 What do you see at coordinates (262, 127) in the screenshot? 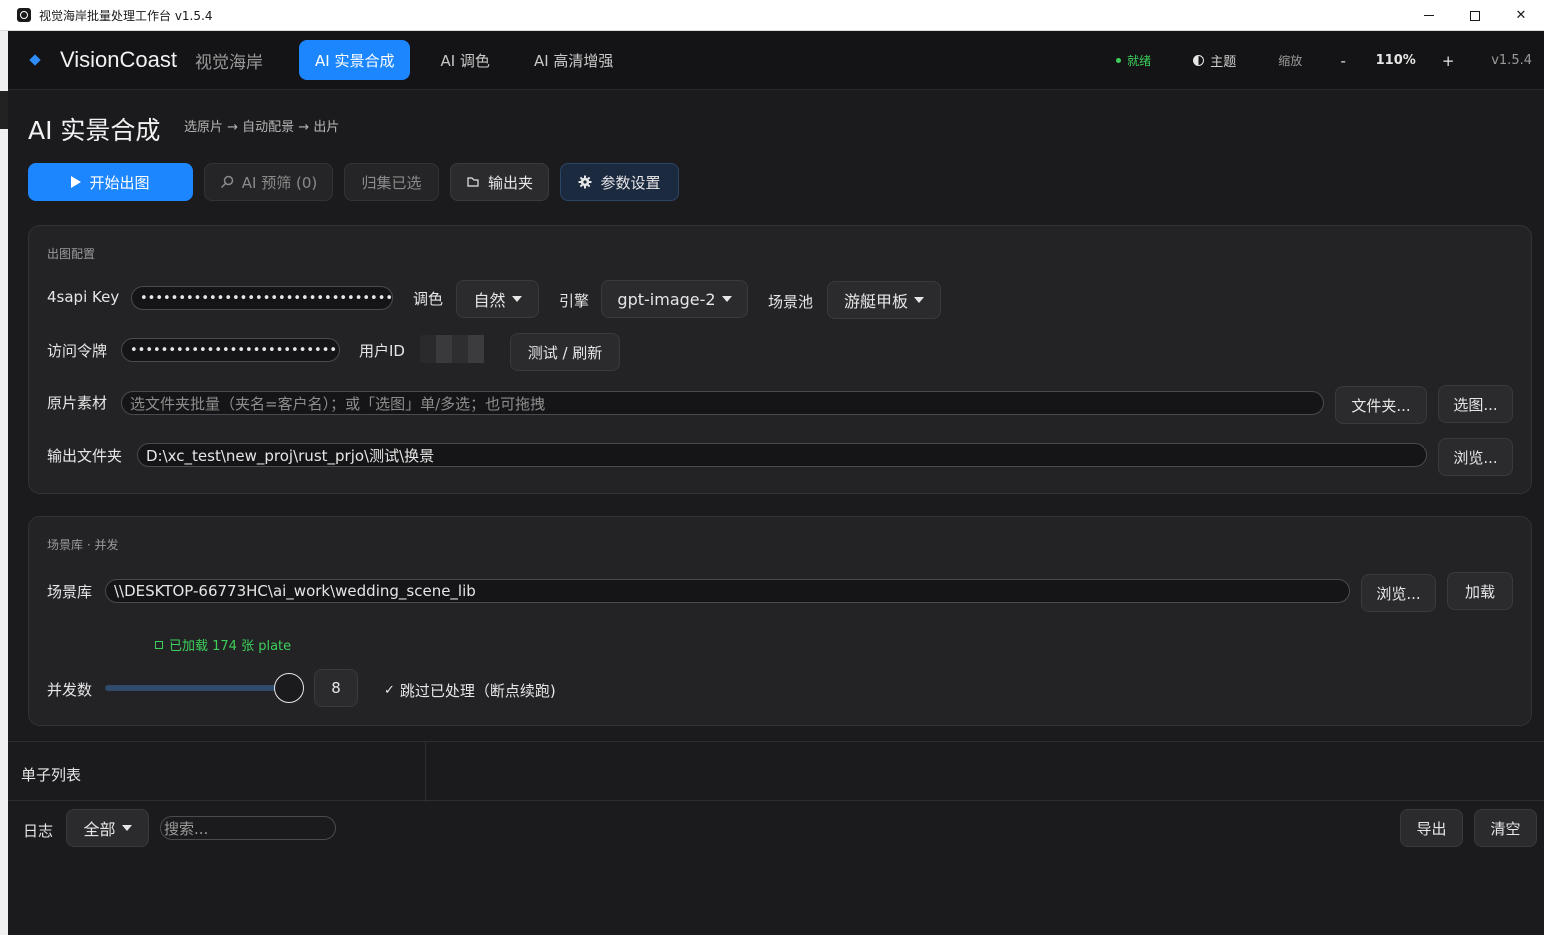
I see `breadcrumb: 选原片 → 自动配景 → 出片` at bounding box center [262, 127].